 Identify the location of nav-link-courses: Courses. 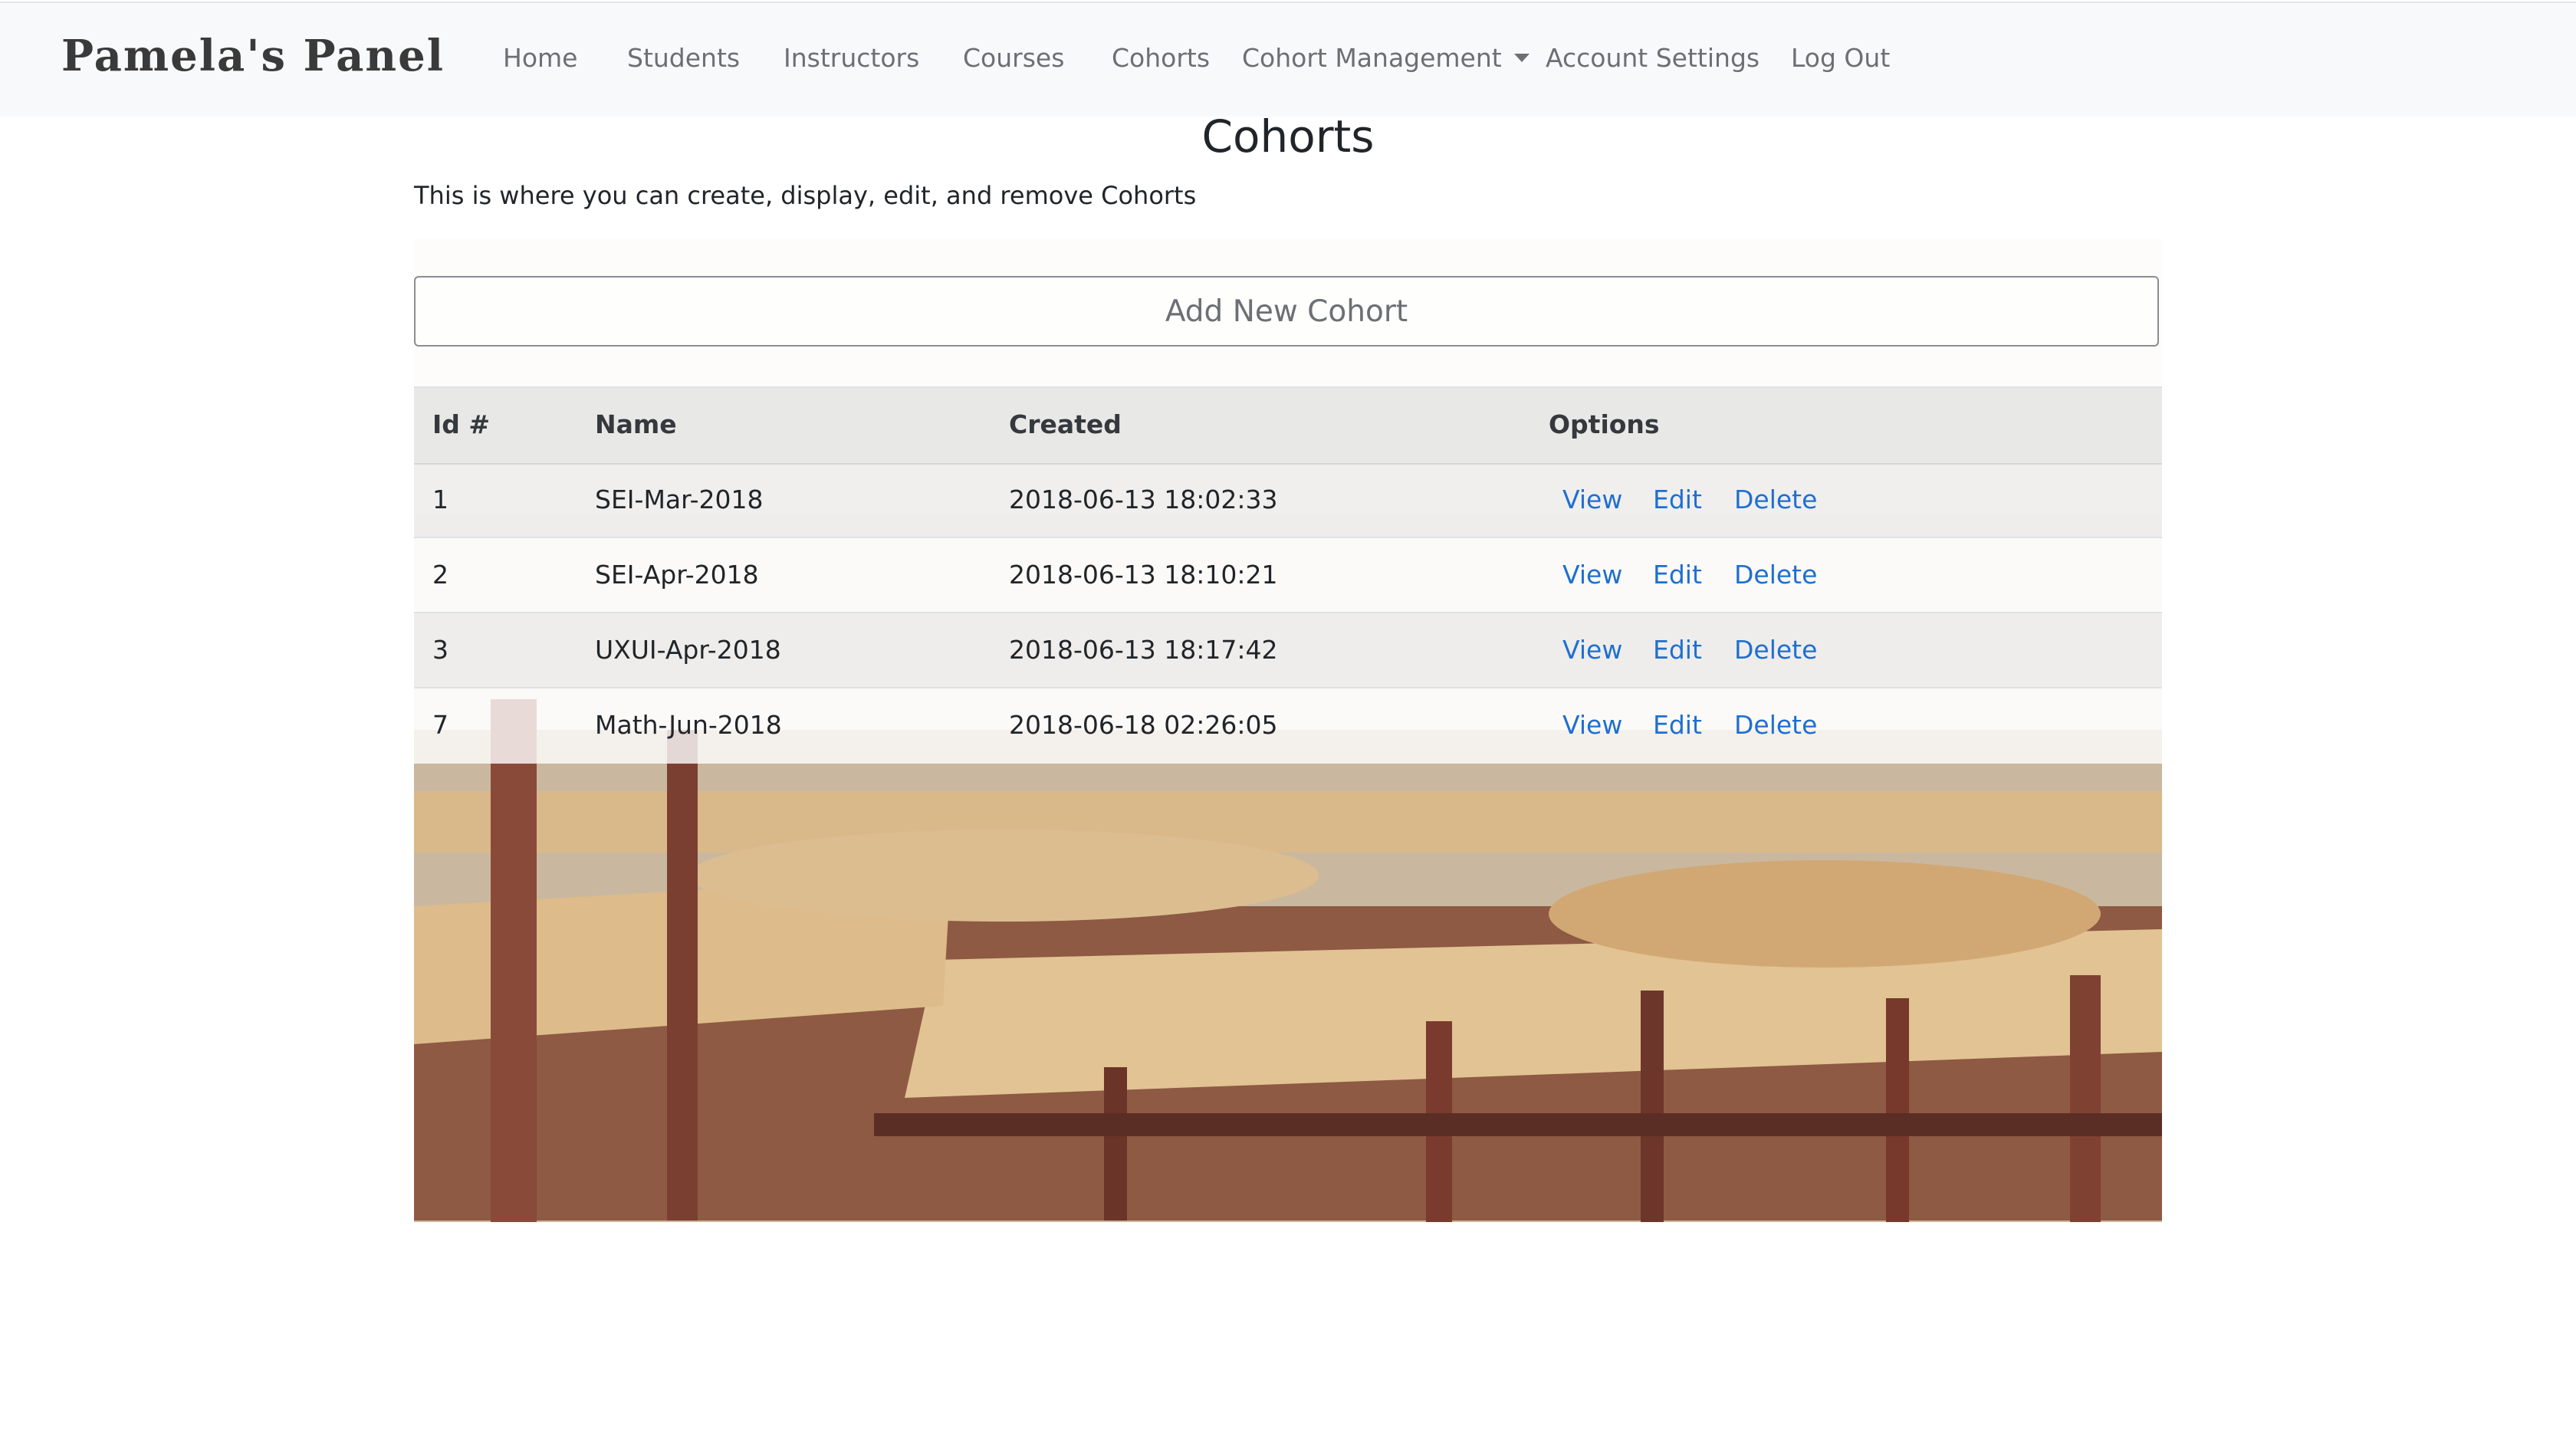
(1014, 58).